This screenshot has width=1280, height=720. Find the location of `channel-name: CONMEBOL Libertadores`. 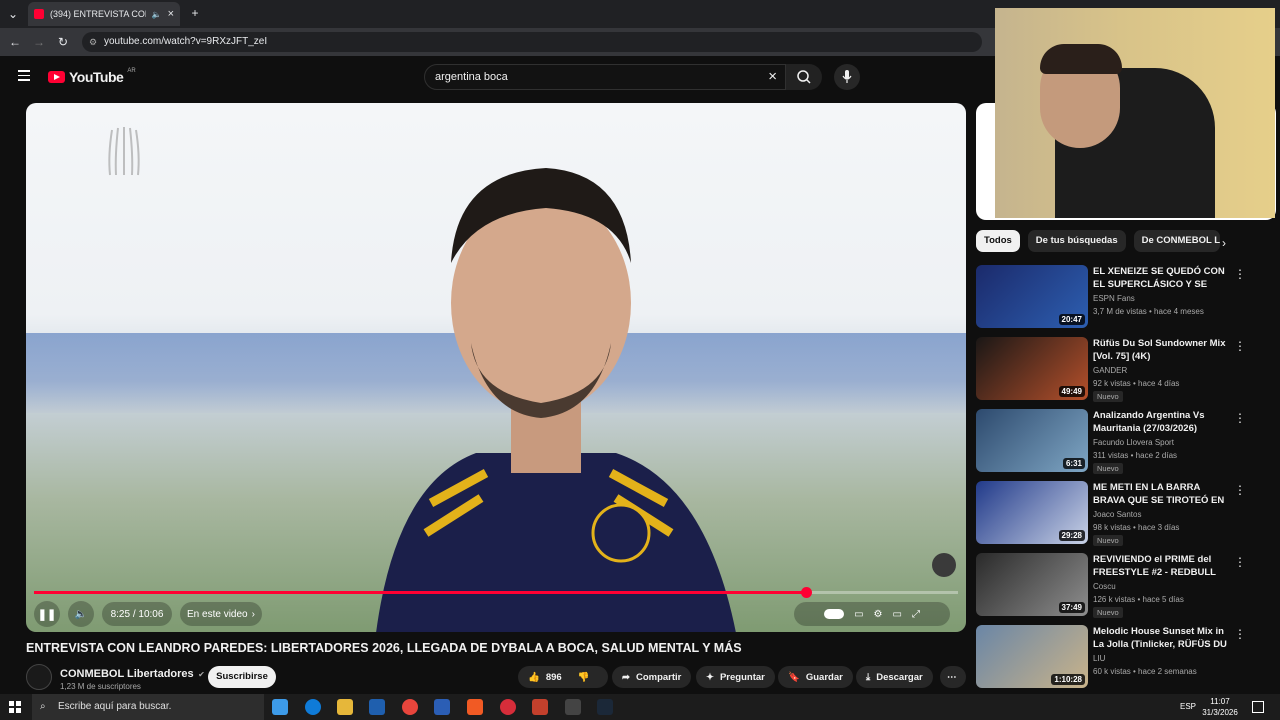

channel-name: CONMEBOL Libertadores is located at coordinates (127, 674).